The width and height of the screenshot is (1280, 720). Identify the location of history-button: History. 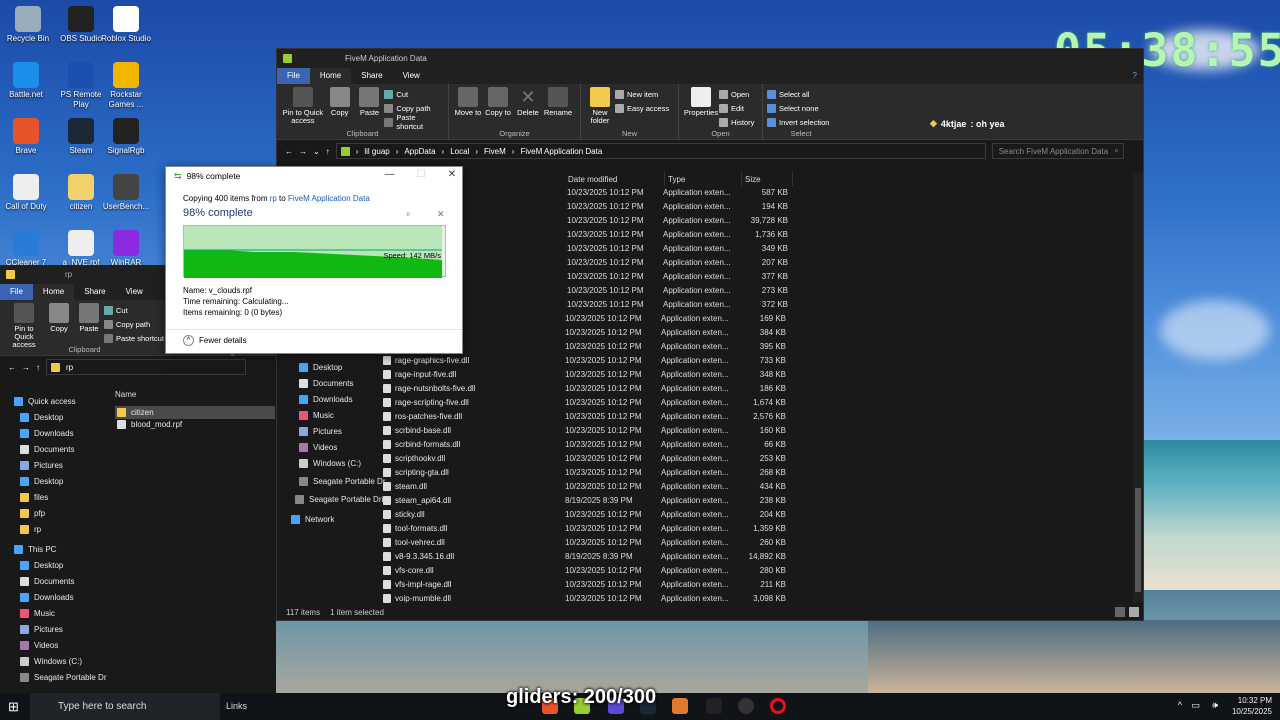
(736, 122).